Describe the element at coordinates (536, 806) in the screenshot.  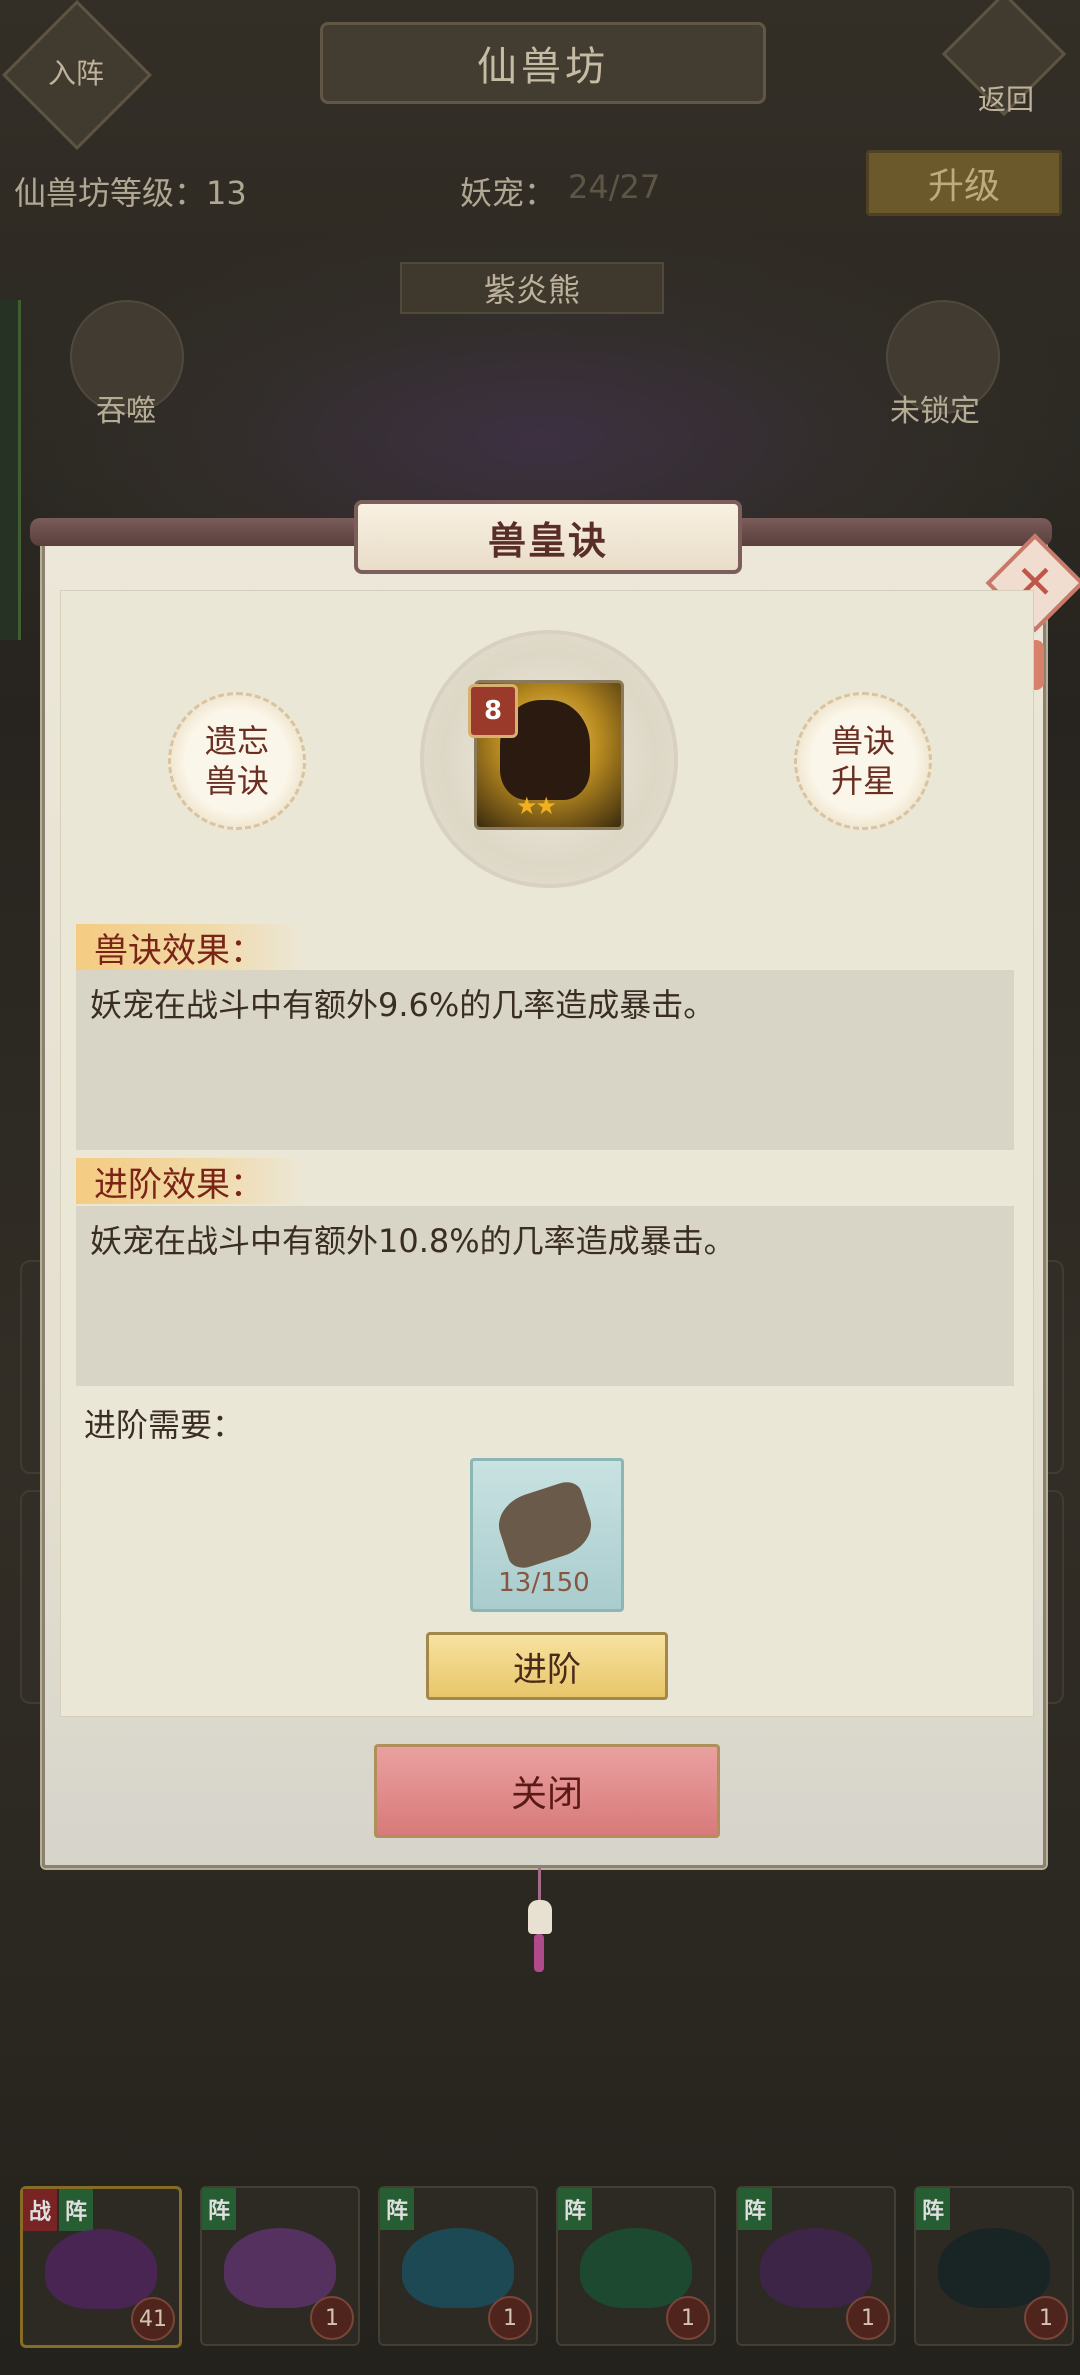
I see `star-rating-icon: ★★` at that location.